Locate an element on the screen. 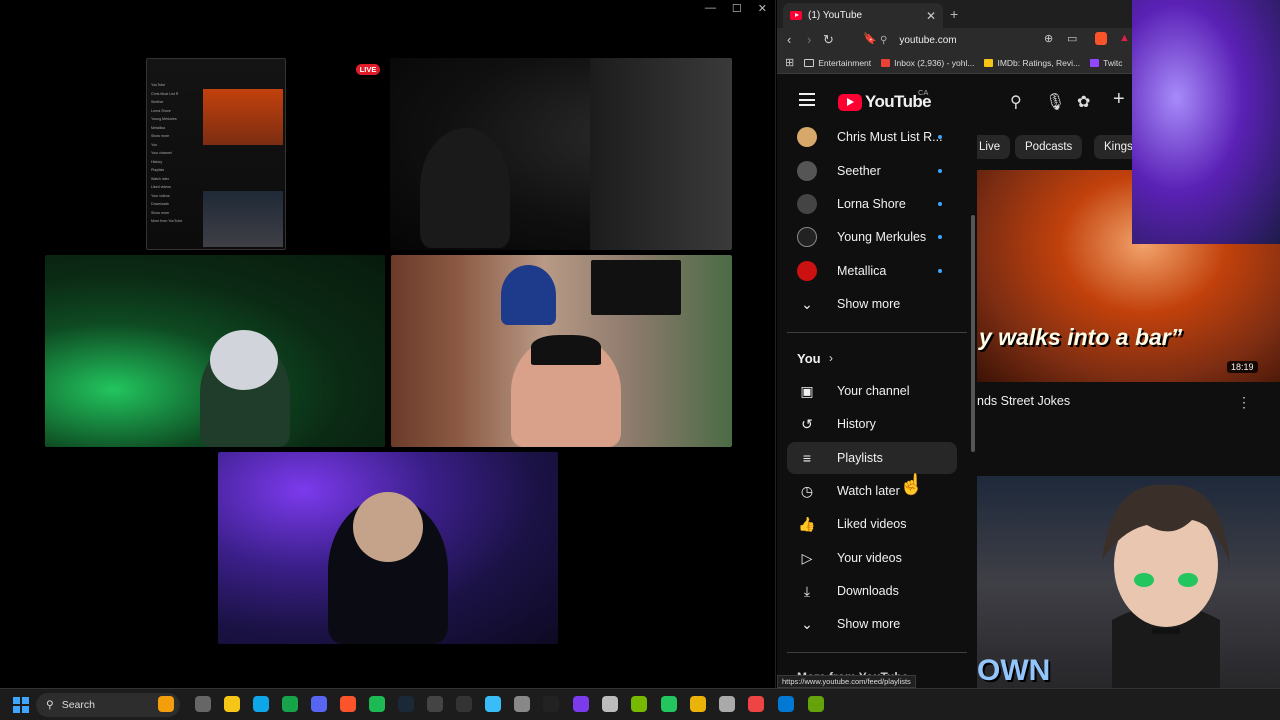 The height and width of the screenshot is (720, 1280). show-more-subscriptions: ⌄ Show more is located at coordinates (872, 304).